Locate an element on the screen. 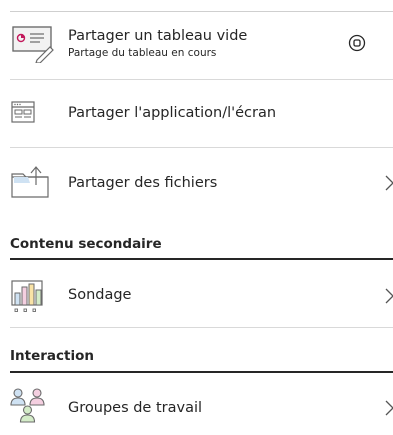 The image size is (393, 435). share-files-item: Partager des fichiers is located at coordinates (201, 183).